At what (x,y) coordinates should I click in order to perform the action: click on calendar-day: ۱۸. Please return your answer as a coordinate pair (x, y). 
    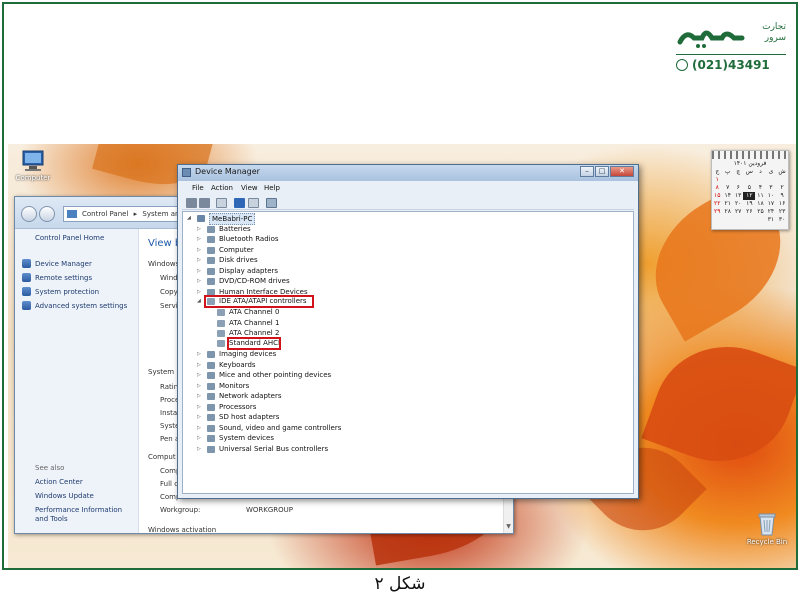
    Looking at the image, I should click on (760, 204).